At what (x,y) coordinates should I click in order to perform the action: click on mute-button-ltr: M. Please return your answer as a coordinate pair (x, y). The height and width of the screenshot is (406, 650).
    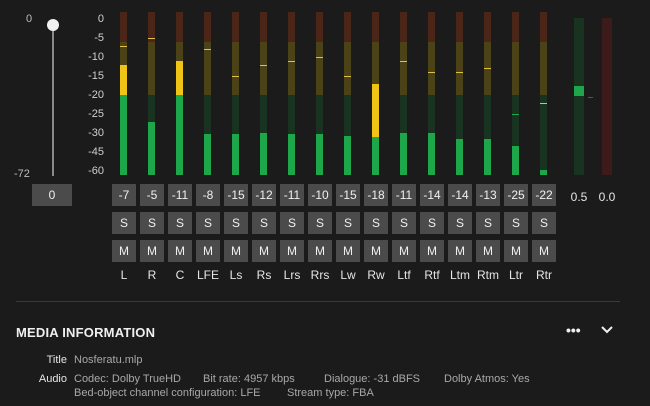
    Looking at the image, I should click on (516, 251).